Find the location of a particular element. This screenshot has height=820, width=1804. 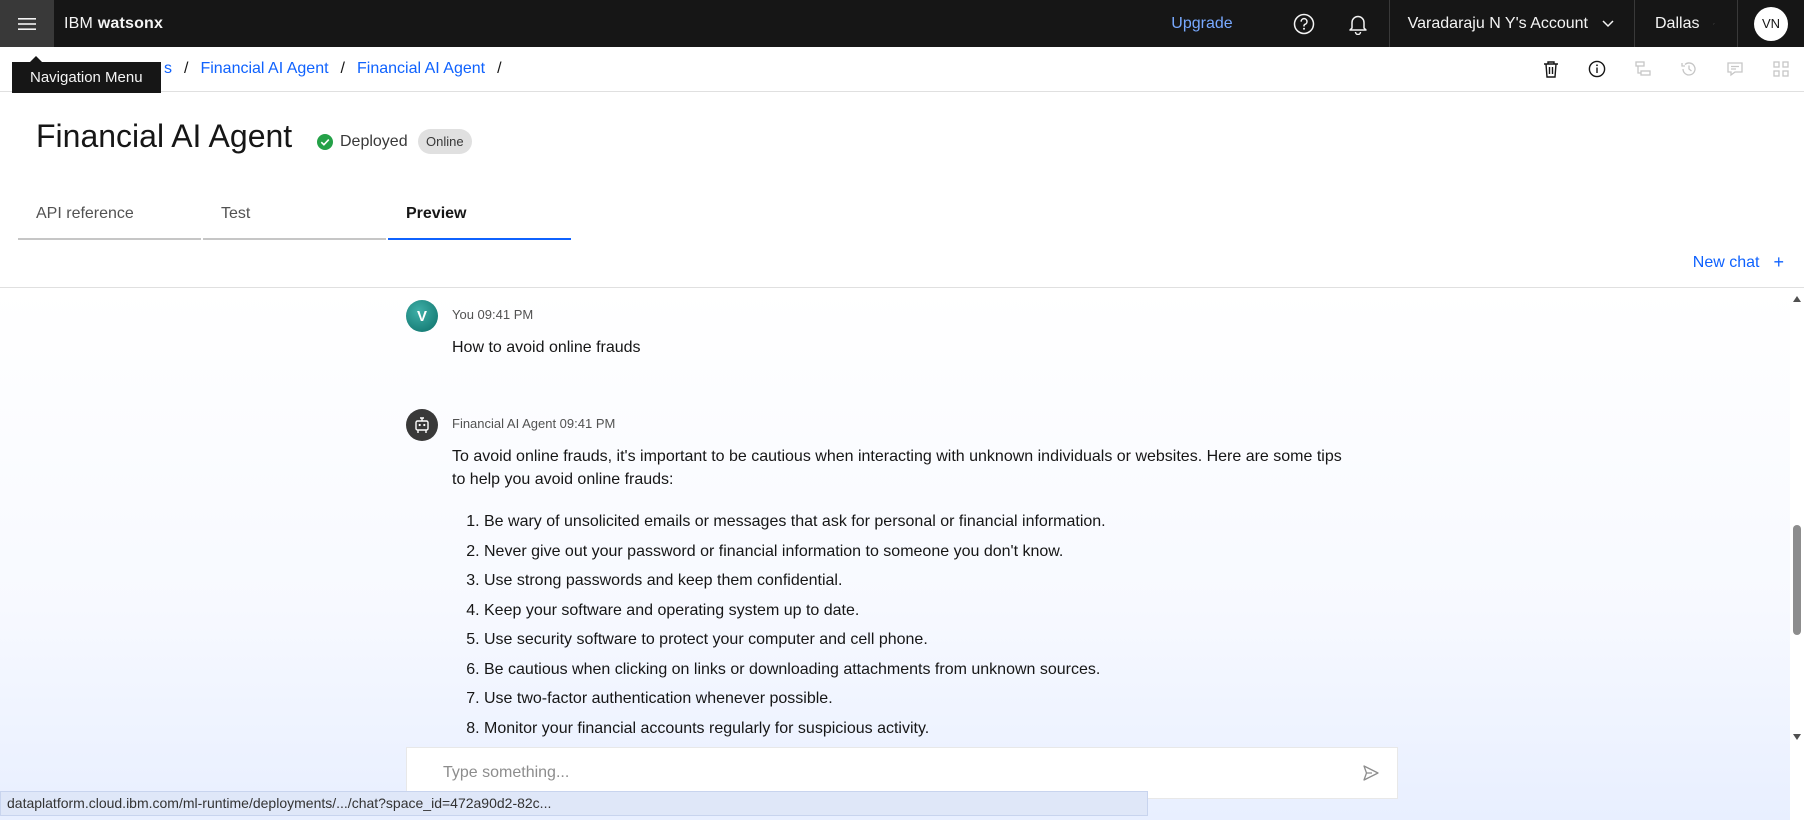

product-logo: IBM watsonx is located at coordinates (113, 24).